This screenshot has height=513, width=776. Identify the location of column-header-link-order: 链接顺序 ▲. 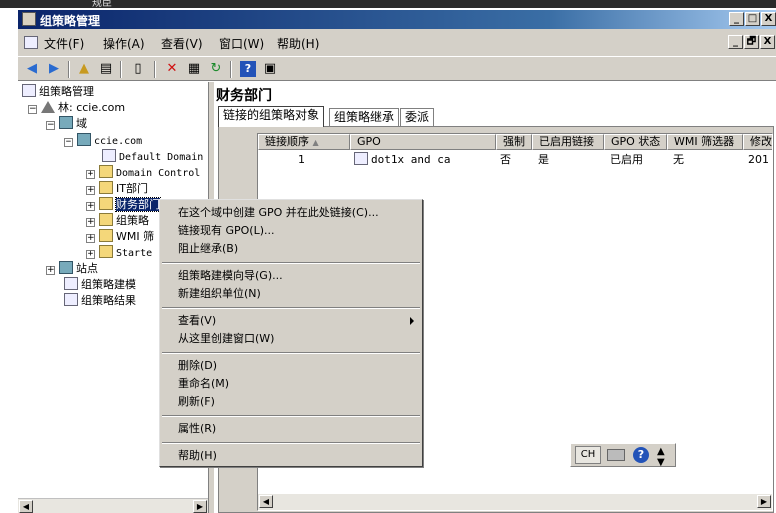
(304, 142).